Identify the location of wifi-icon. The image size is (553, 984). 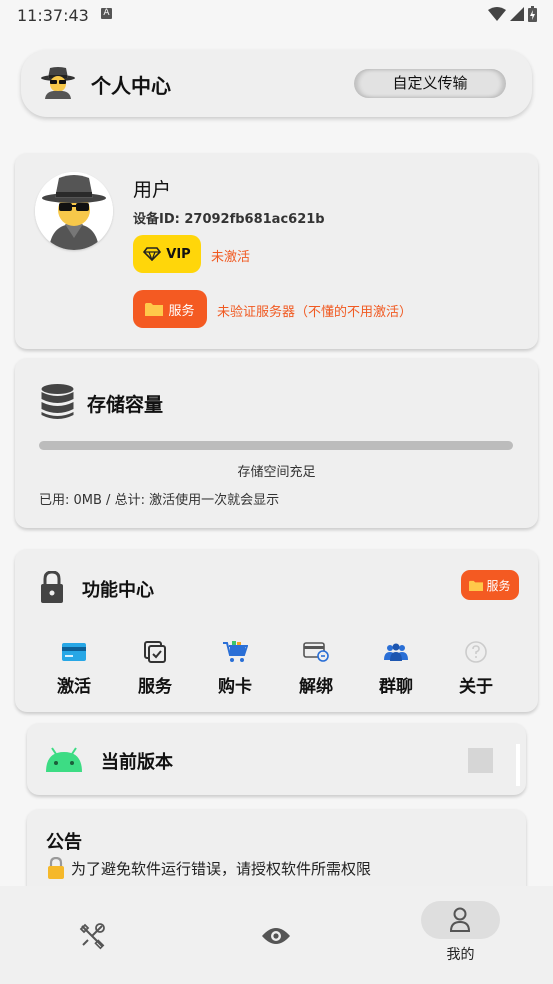
(497, 14).